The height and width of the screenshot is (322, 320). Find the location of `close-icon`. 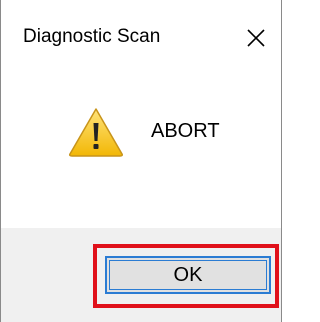

close-icon is located at coordinates (256, 38).